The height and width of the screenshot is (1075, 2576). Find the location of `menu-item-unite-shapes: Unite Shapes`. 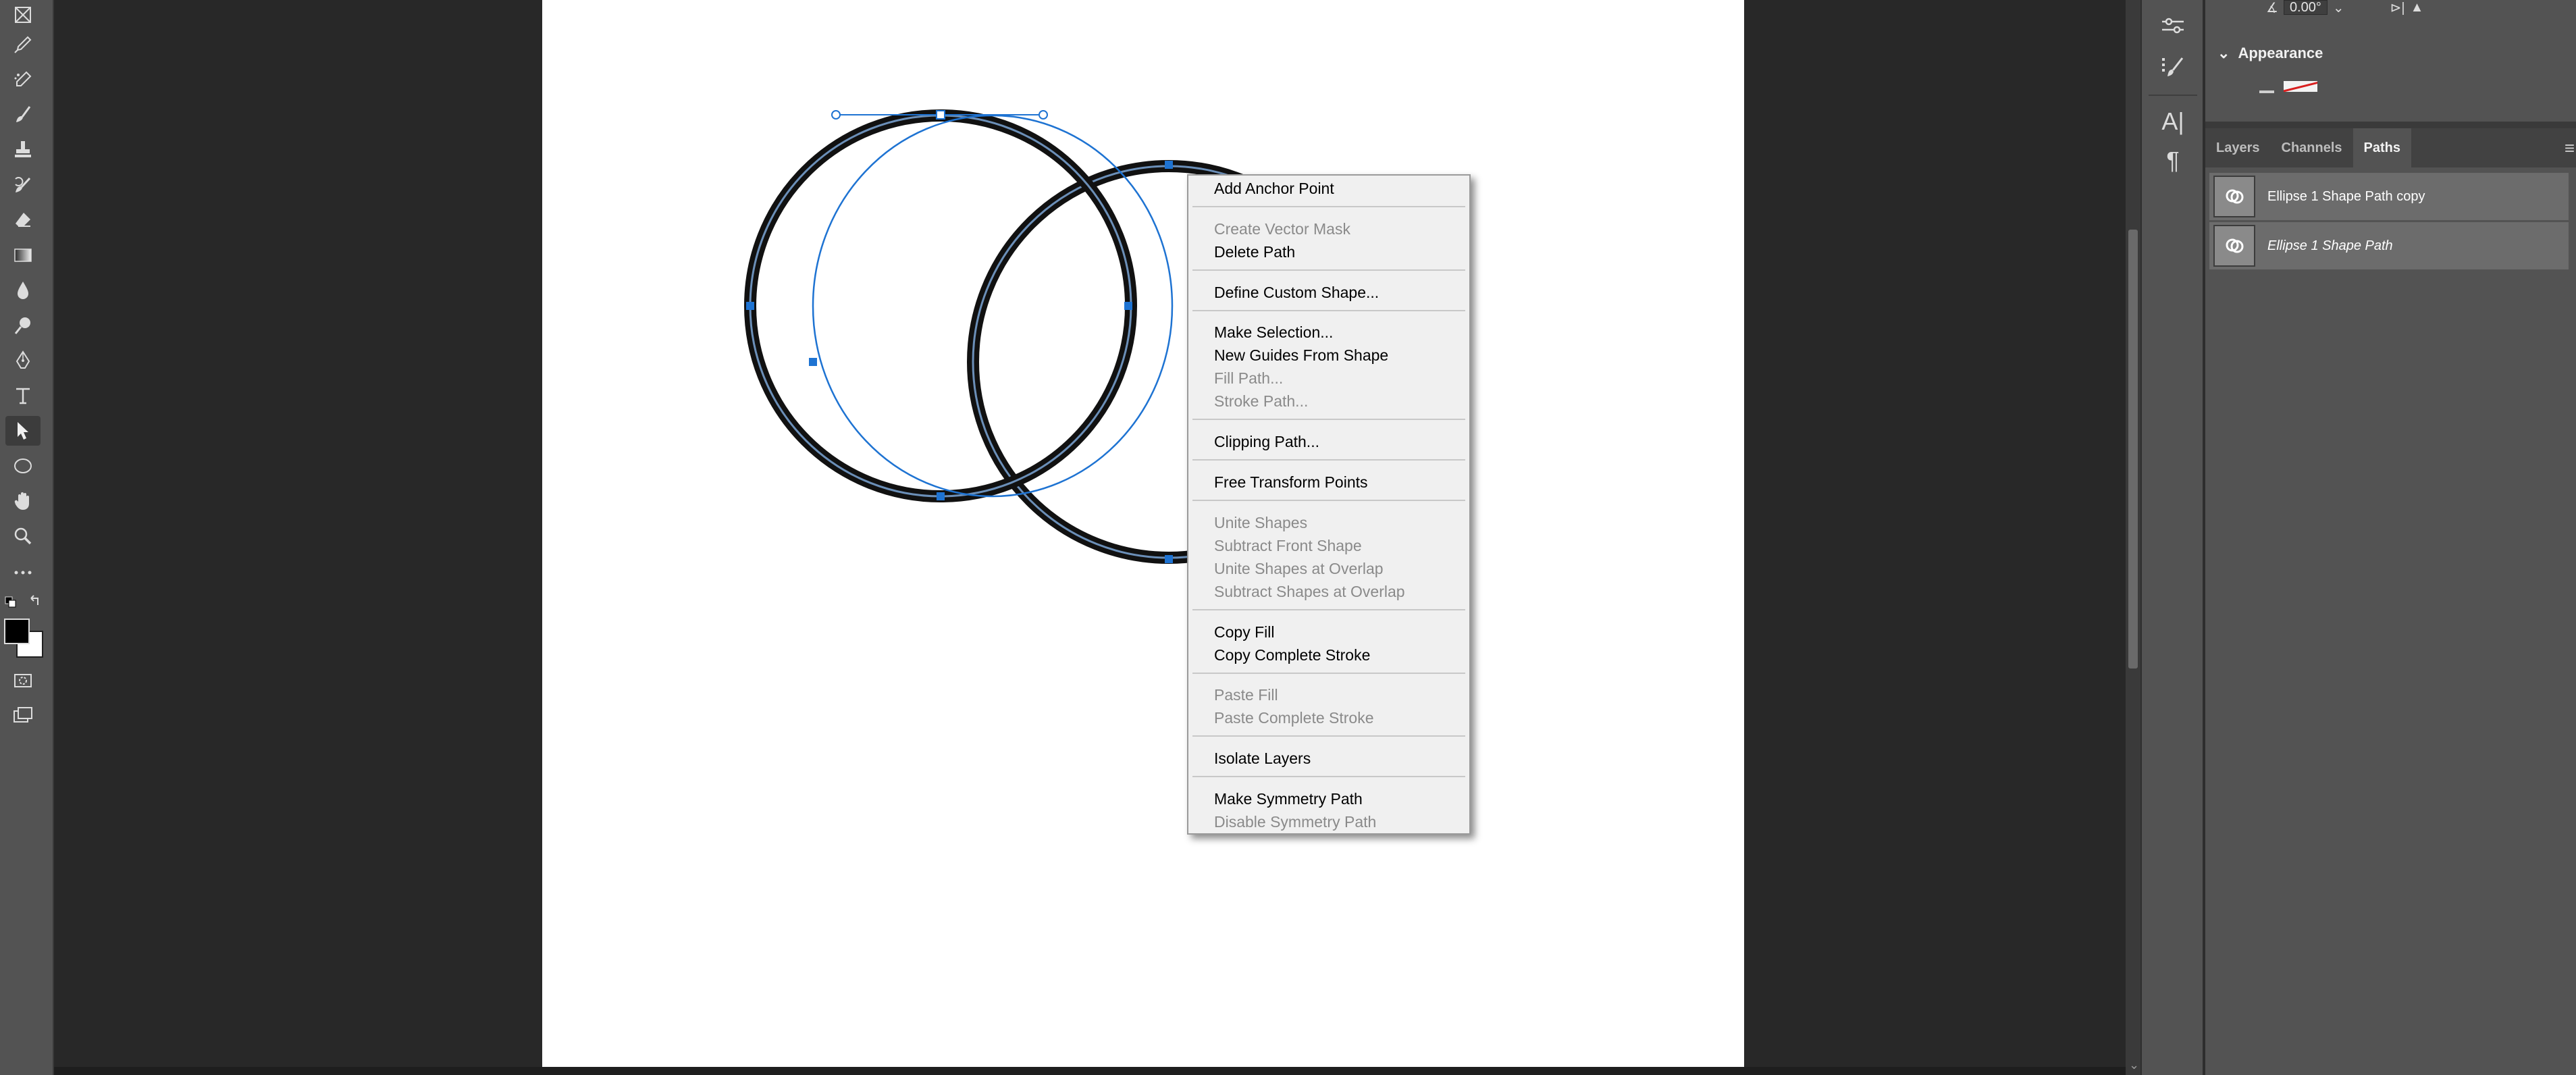

menu-item-unite-shapes: Unite Shapes is located at coordinates (1260, 522).